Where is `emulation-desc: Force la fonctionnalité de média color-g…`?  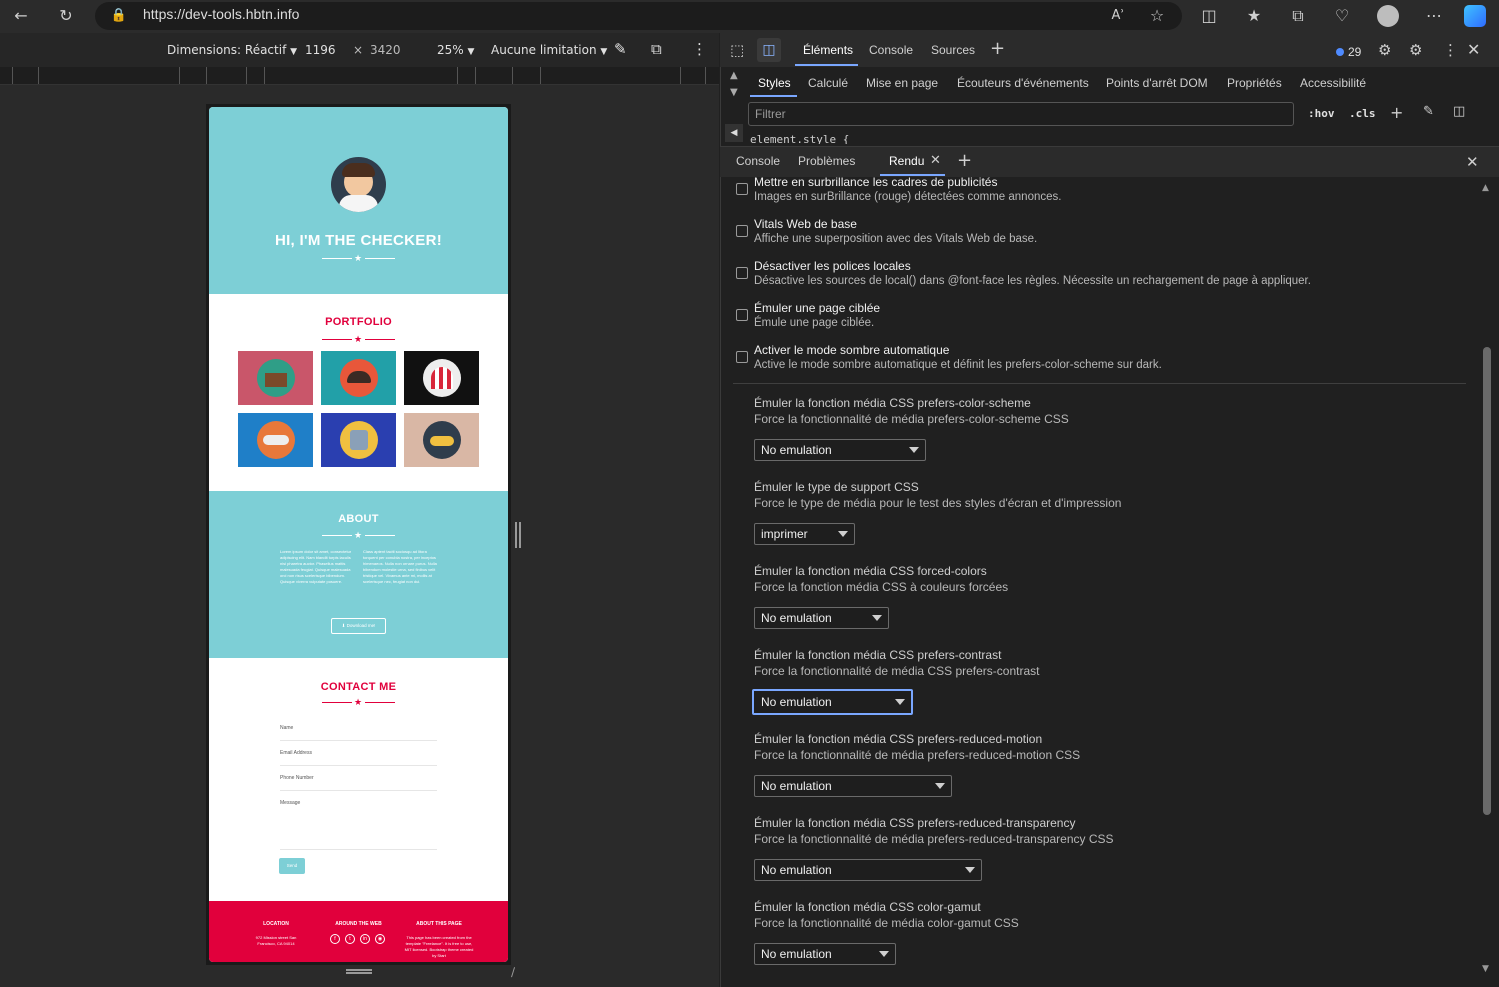
emulation-desc: Force la fonctionnalité de média color-g… is located at coordinates (886, 923).